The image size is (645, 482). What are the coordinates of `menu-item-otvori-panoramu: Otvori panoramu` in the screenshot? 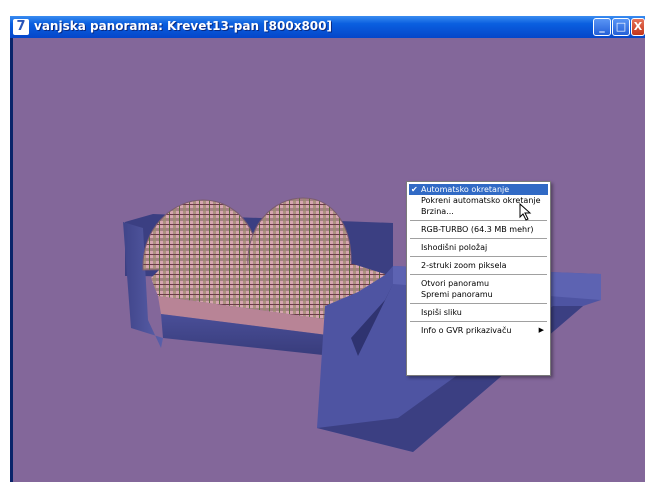 It's located at (478, 283).